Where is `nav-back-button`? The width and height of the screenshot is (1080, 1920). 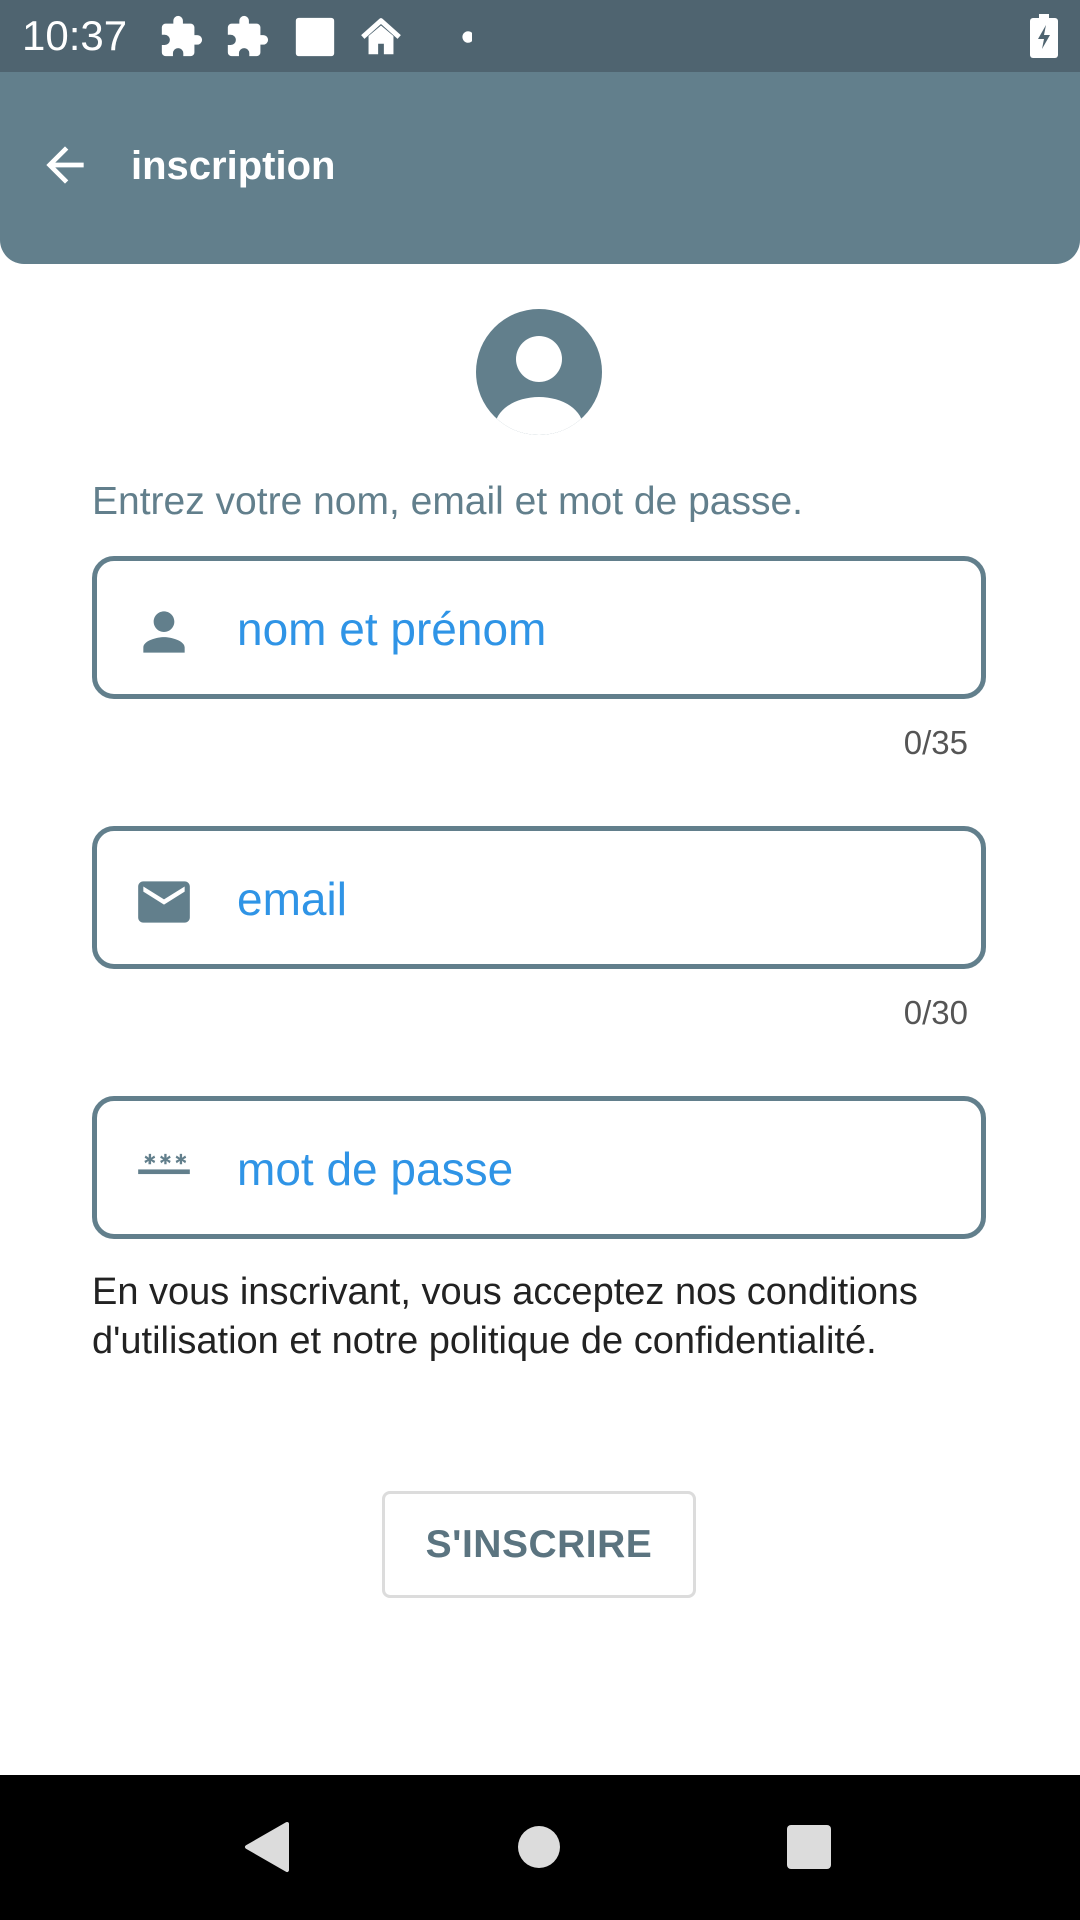 nav-back-button is located at coordinates (265, 1847).